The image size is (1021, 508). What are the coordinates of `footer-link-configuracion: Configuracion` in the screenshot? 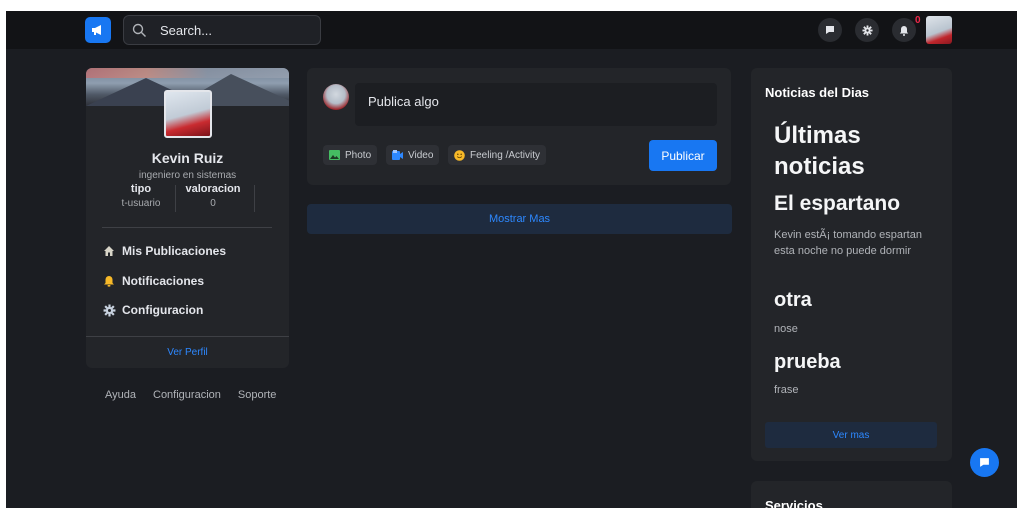 It's located at (187, 395).